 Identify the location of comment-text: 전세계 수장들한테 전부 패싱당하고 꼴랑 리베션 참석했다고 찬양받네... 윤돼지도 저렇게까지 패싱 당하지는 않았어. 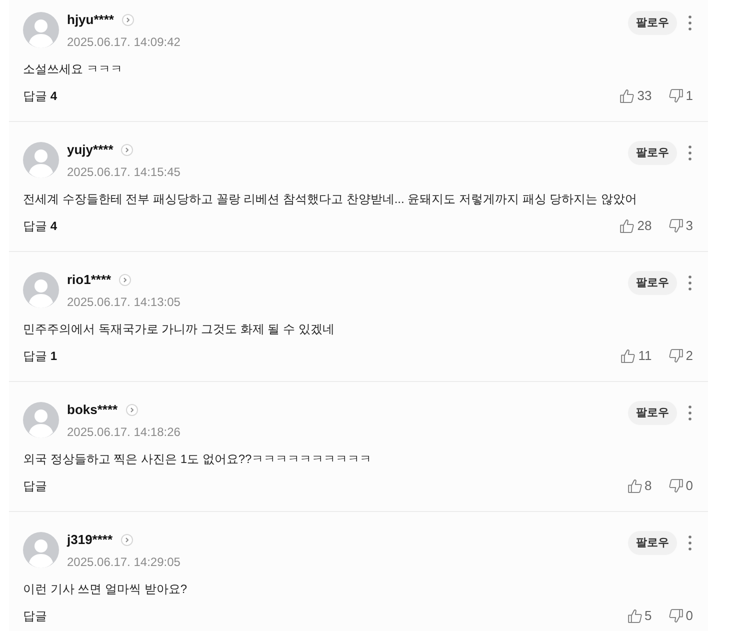
(330, 199).